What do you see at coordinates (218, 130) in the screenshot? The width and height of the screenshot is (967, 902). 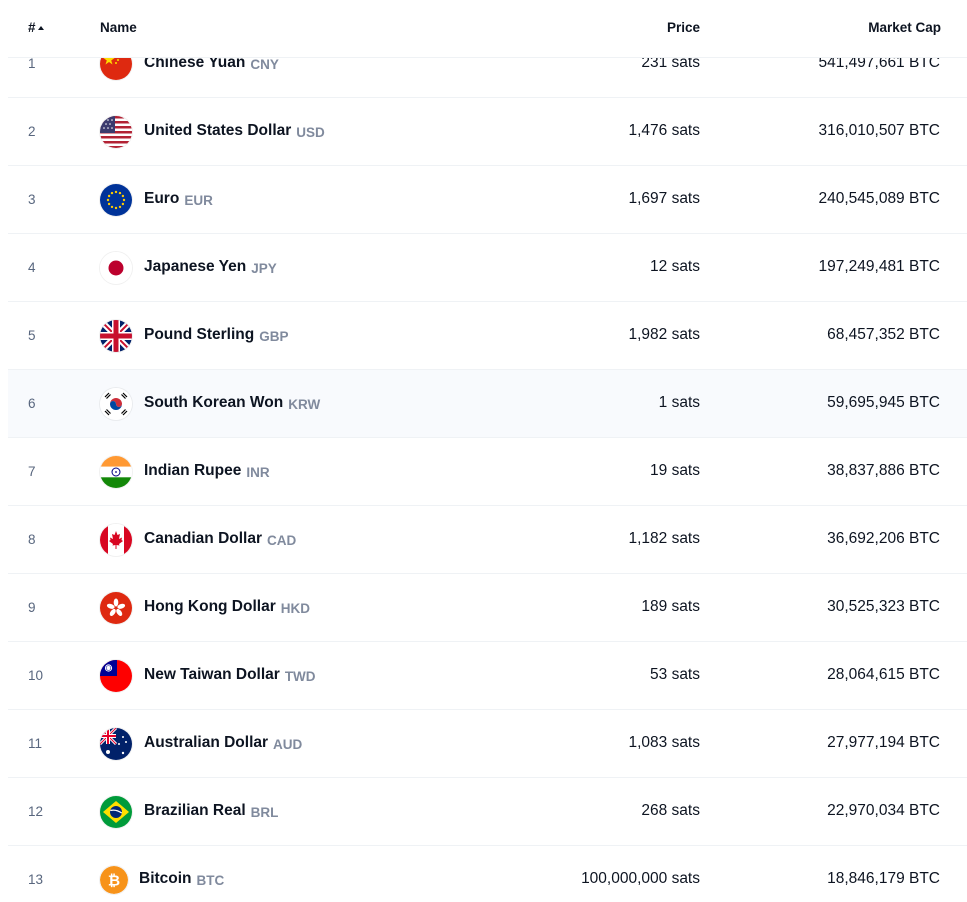 I see `currency-name-text: United States Dollar` at bounding box center [218, 130].